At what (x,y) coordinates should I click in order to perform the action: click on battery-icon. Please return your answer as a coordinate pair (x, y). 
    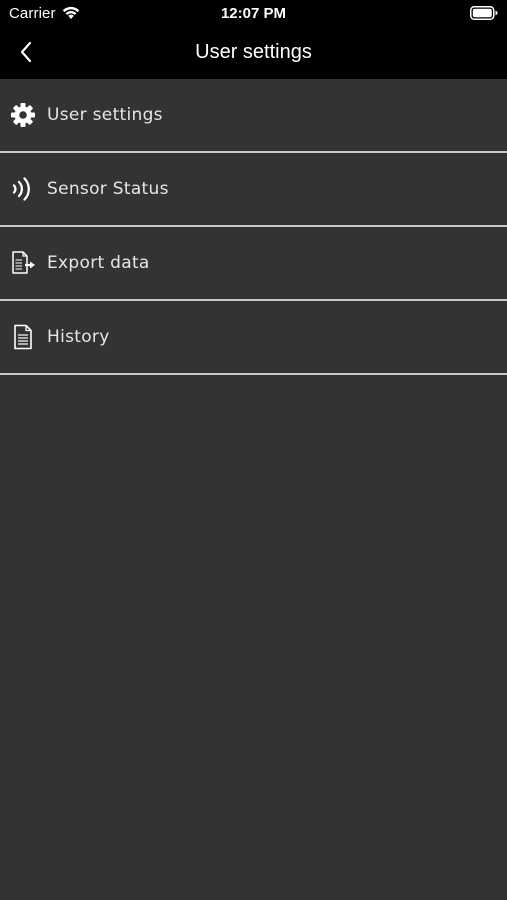
    Looking at the image, I should click on (484, 13).